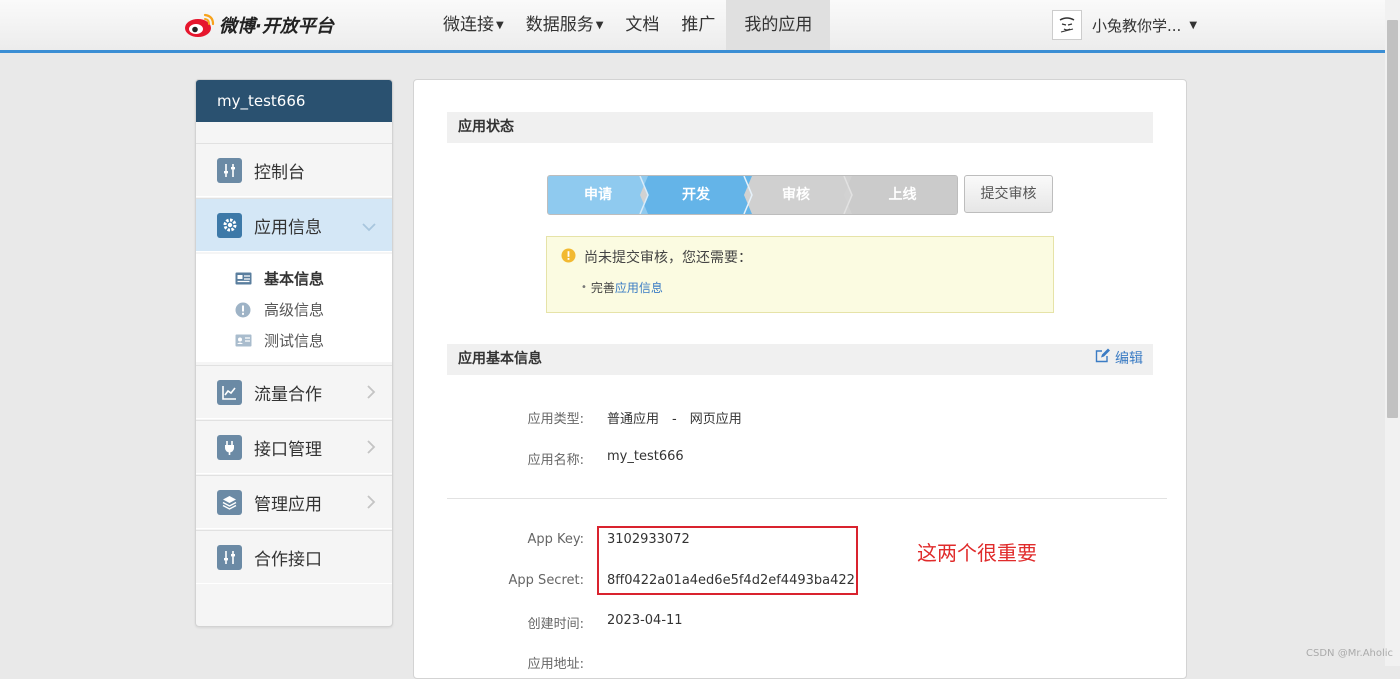  Describe the element at coordinates (279, 172) in the screenshot. I see `sidebar-item-label: 控制台` at that location.